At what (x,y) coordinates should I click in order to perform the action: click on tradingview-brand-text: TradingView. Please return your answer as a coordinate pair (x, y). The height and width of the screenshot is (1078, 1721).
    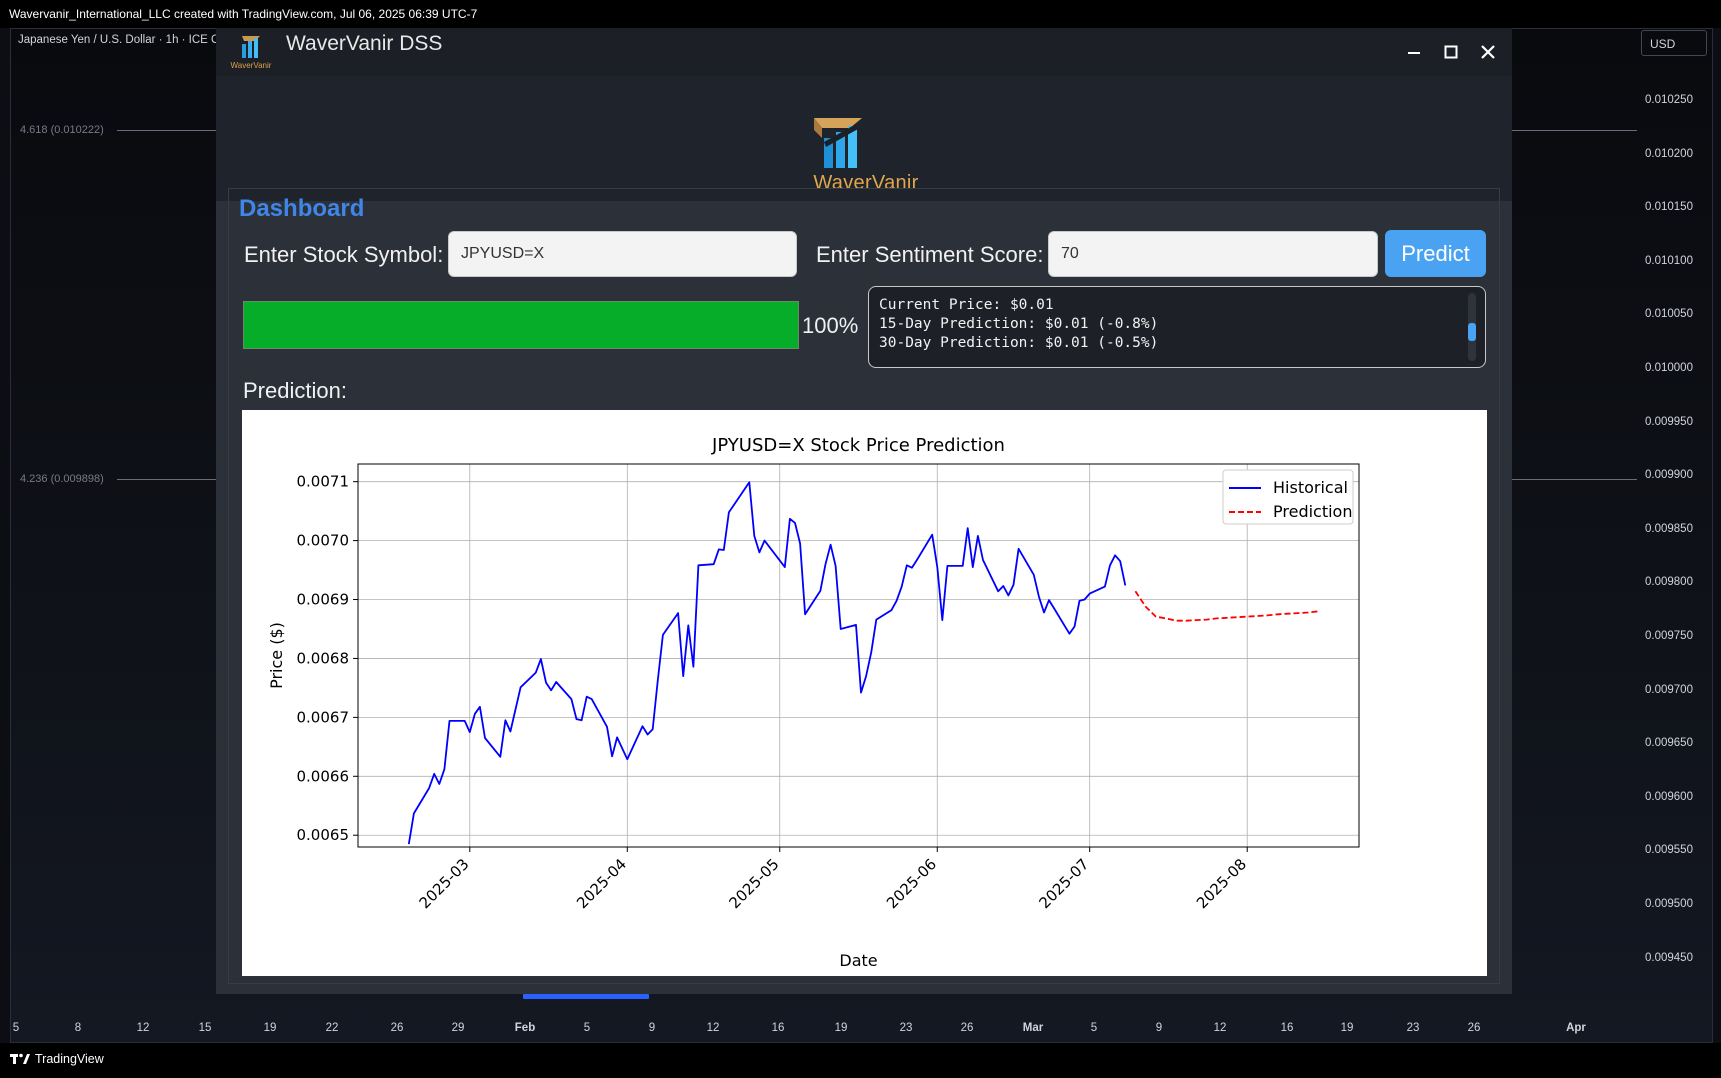
    Looking at the image, I should click on (69, 1059).